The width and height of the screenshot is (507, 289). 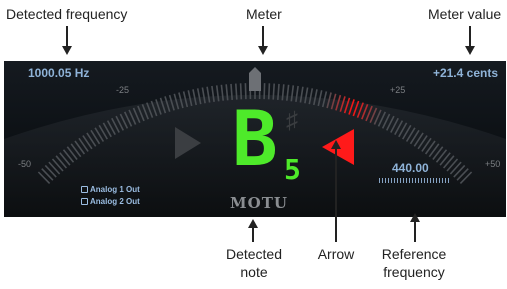 I want to click on meter-pointer-head, so click(x=263, y=50).